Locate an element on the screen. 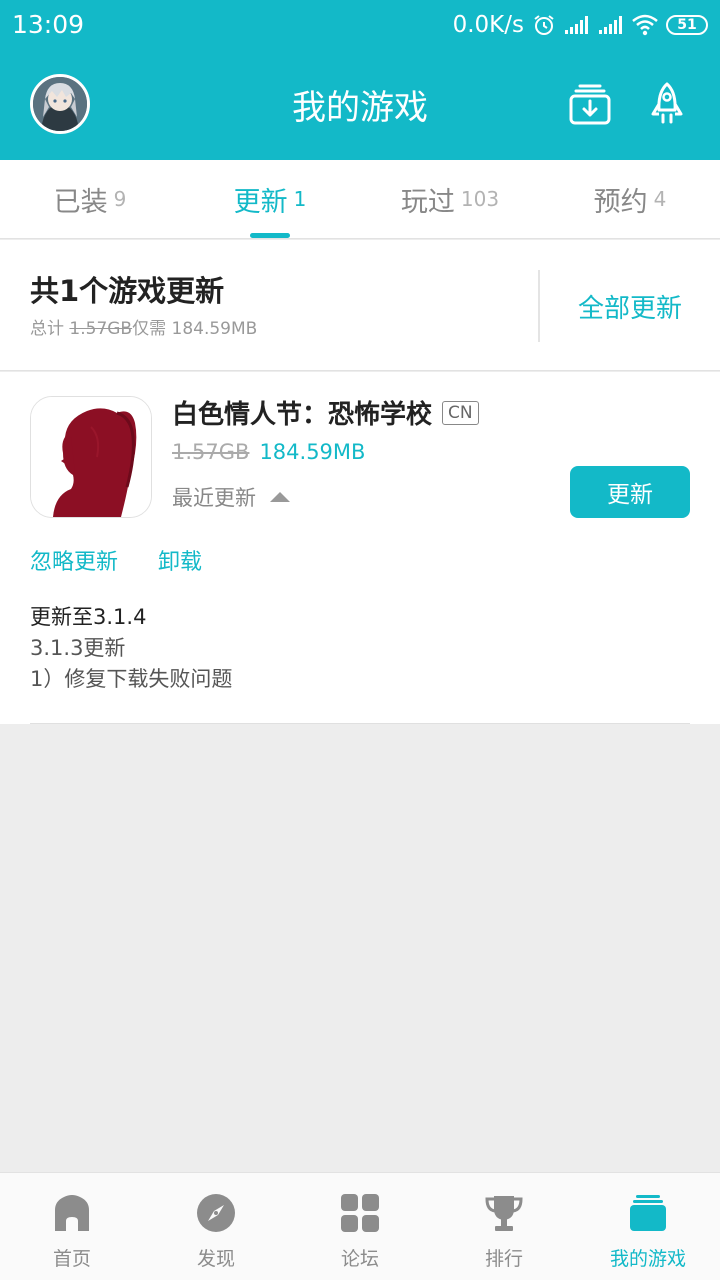  game-icon is located at coordinates (91, 457).